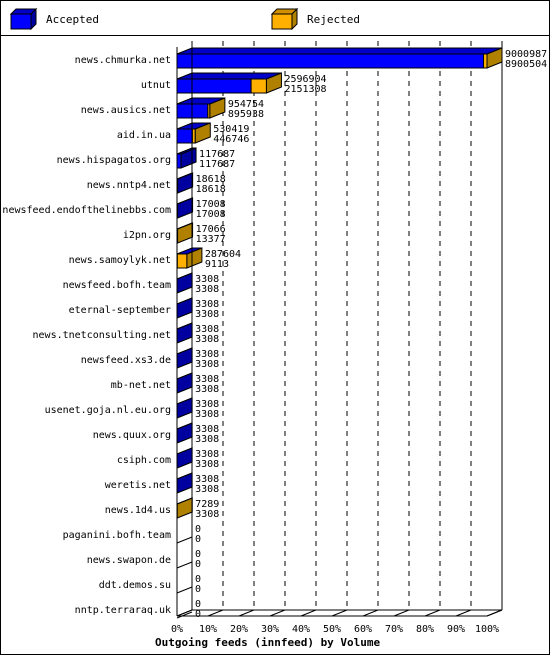  What do you see at coordinates (129, 560) in the screenshot?
I see `category-label: news.swapon.de` at bounding box center [129, 560].